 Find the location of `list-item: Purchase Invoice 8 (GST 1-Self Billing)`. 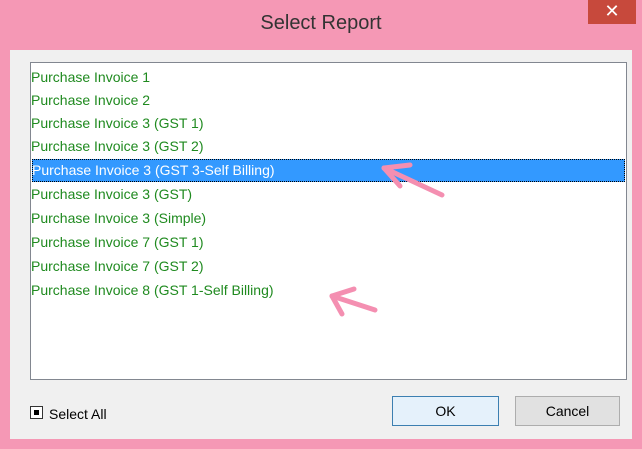

list-item: Purchase Invoice 8 (GST 1-Self Billing) is located at coordinates (152, 290).